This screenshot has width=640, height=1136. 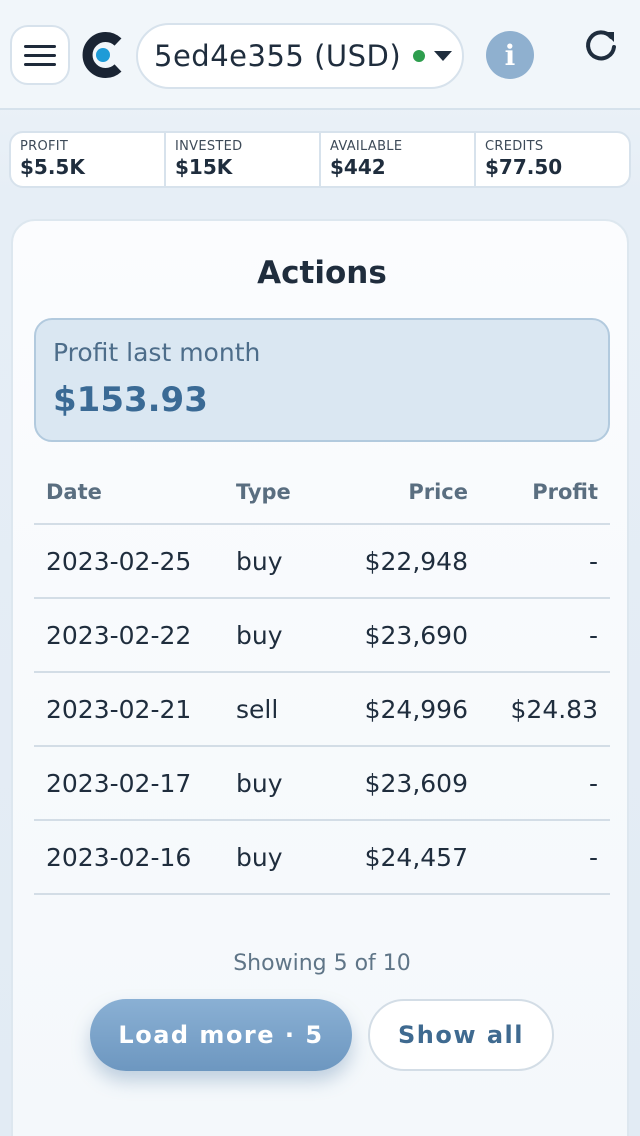 What do you see at coordinates (416, 561) in the screenshot?
I see `cell-price: $22,948` at bounding box center [416, 561].